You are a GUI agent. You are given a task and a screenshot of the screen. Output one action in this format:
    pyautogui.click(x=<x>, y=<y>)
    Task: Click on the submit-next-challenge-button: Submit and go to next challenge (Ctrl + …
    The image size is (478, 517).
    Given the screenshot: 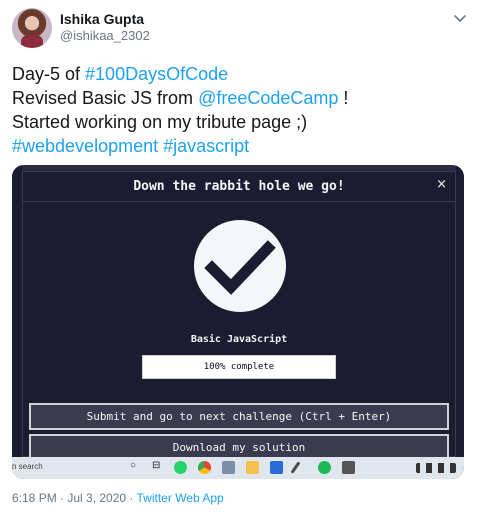 What is the action you would take?
    pyautogui.click(x=239, y=416)
    